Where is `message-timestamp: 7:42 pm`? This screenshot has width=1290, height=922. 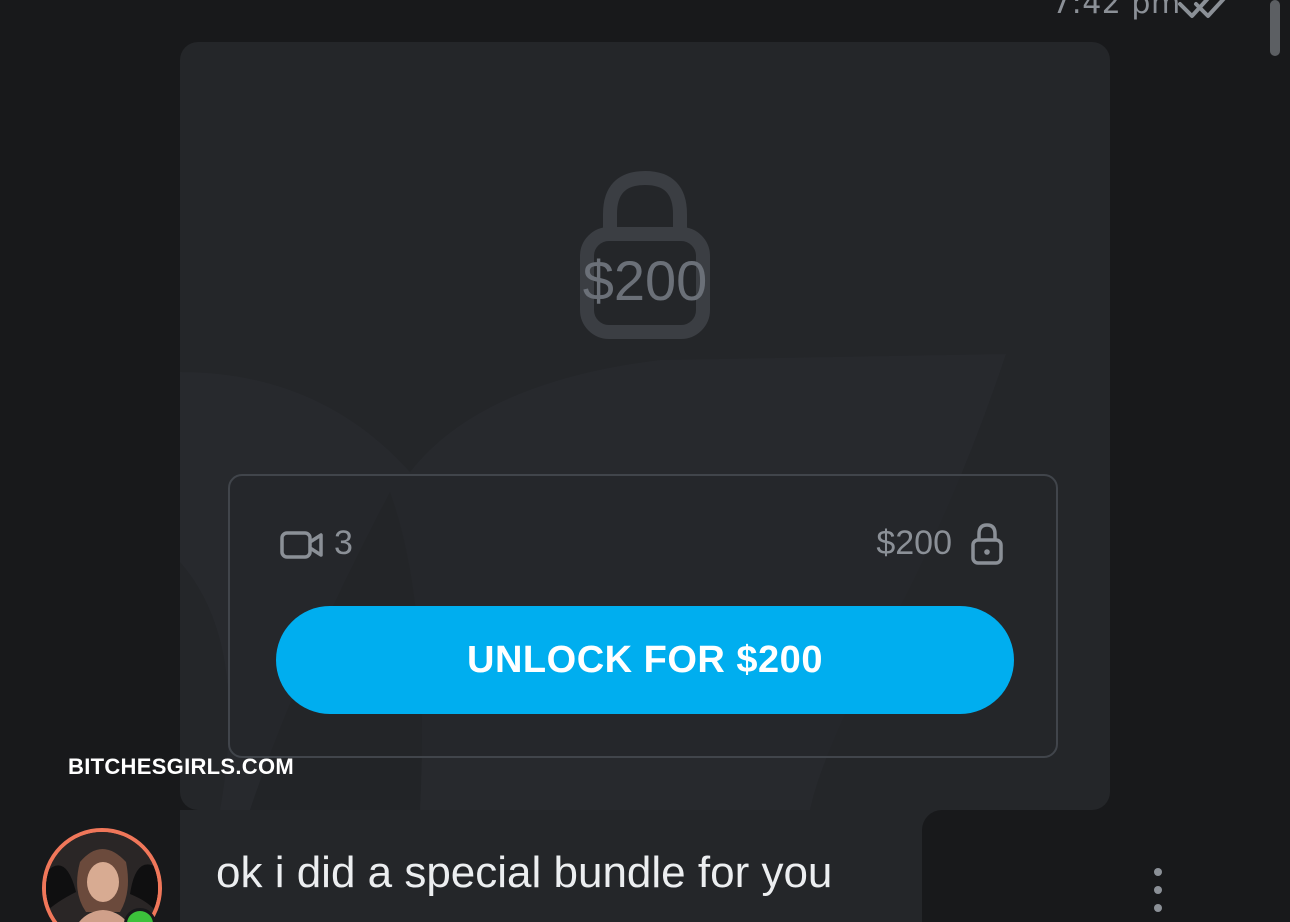 message-timestamp: 7:42 pm is located at coordinates (1116, 10).